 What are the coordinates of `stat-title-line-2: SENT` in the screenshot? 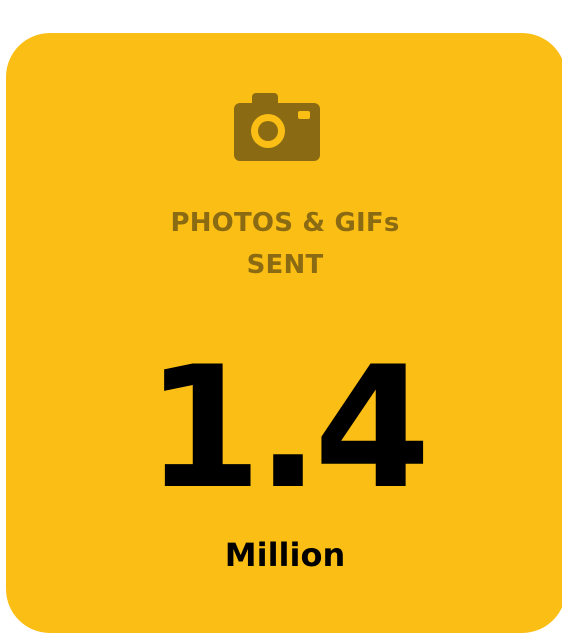 It's located at (285, 265).